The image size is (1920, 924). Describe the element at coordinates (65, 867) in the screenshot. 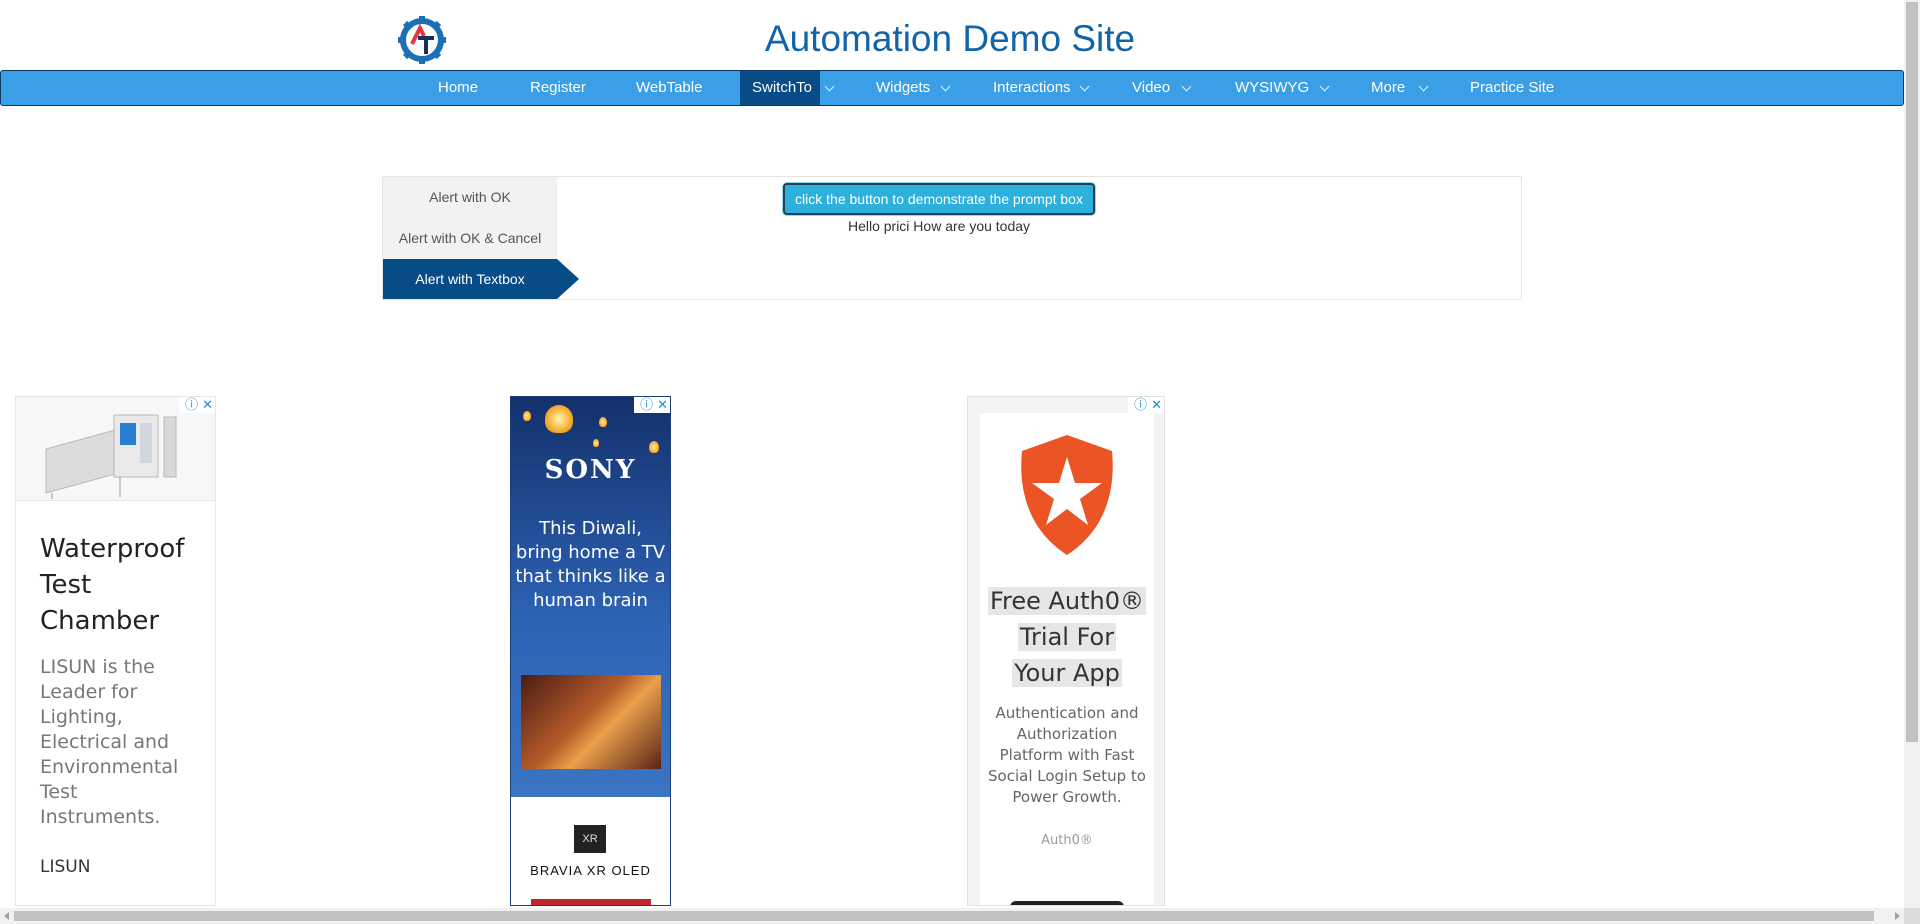

I see `ad-brand: LISUN` at that location.